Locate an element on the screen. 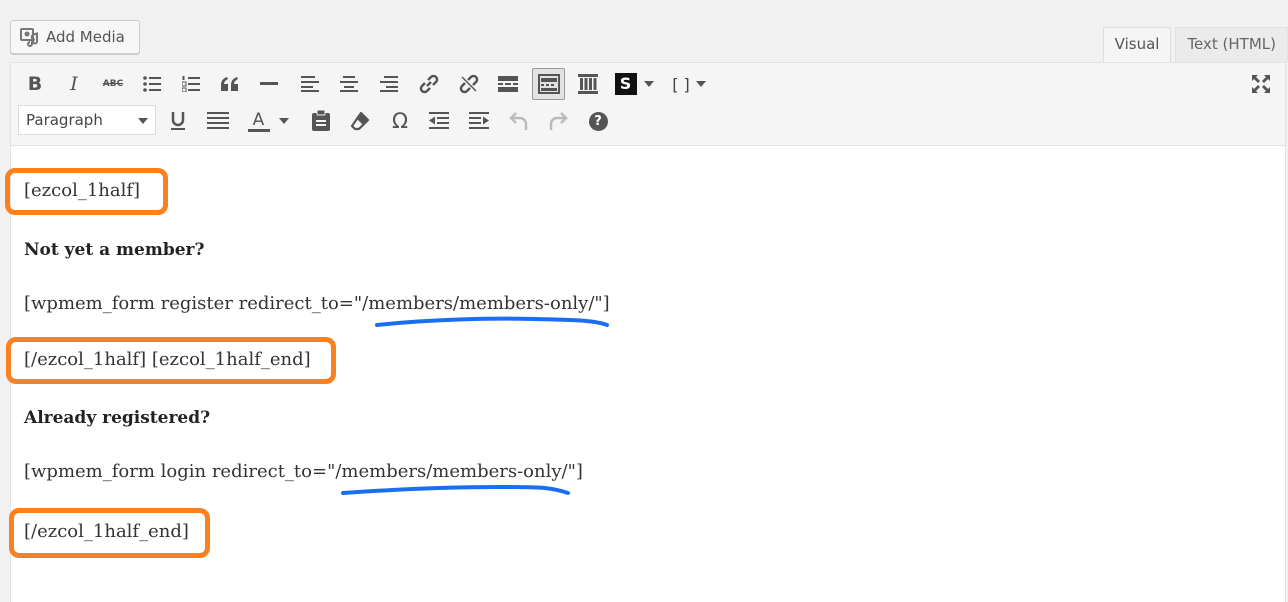 The image size is (1288, 602). align-center-icon is located at coordinates (349, 84).